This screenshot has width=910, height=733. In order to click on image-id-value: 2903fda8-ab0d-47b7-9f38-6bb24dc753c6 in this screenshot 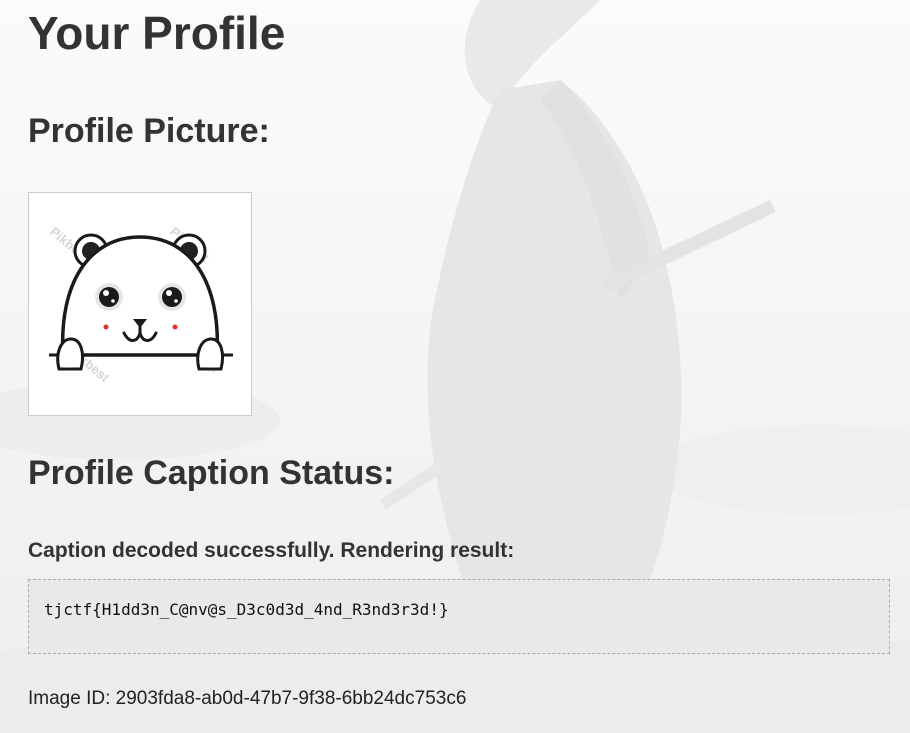, I will do `click(291, 698)`.